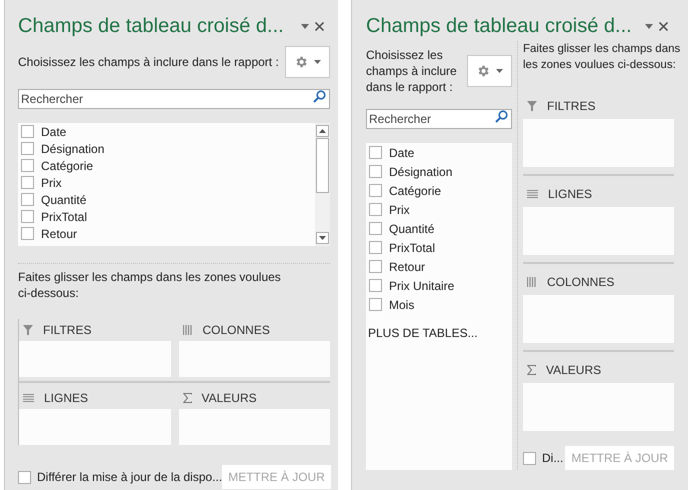  I want to click on scroll-down-icon, so click(322, 238).